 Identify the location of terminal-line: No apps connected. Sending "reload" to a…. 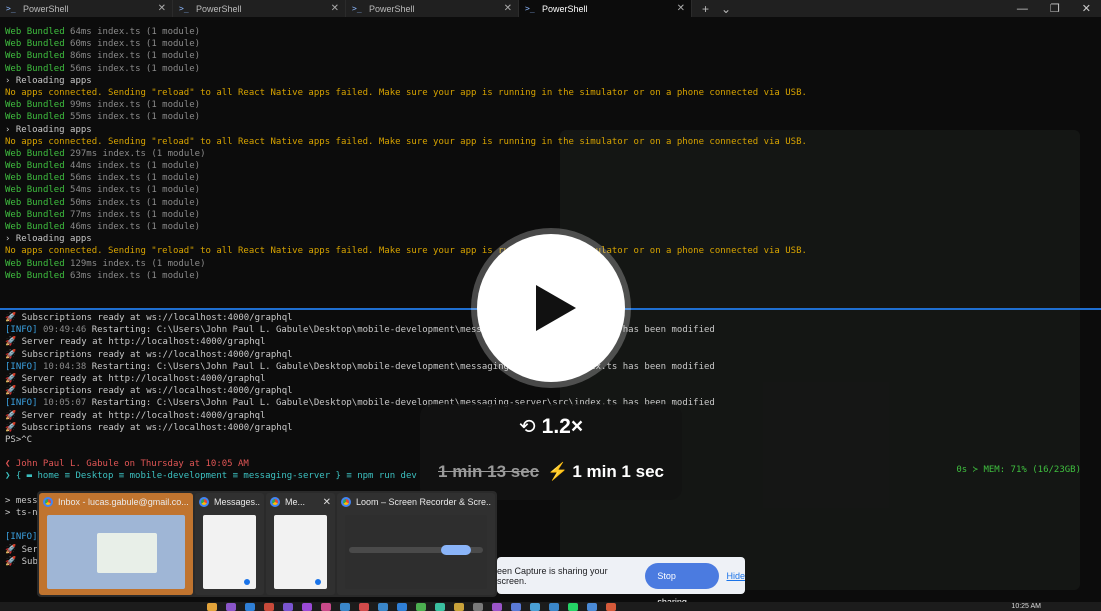
(550, 93).